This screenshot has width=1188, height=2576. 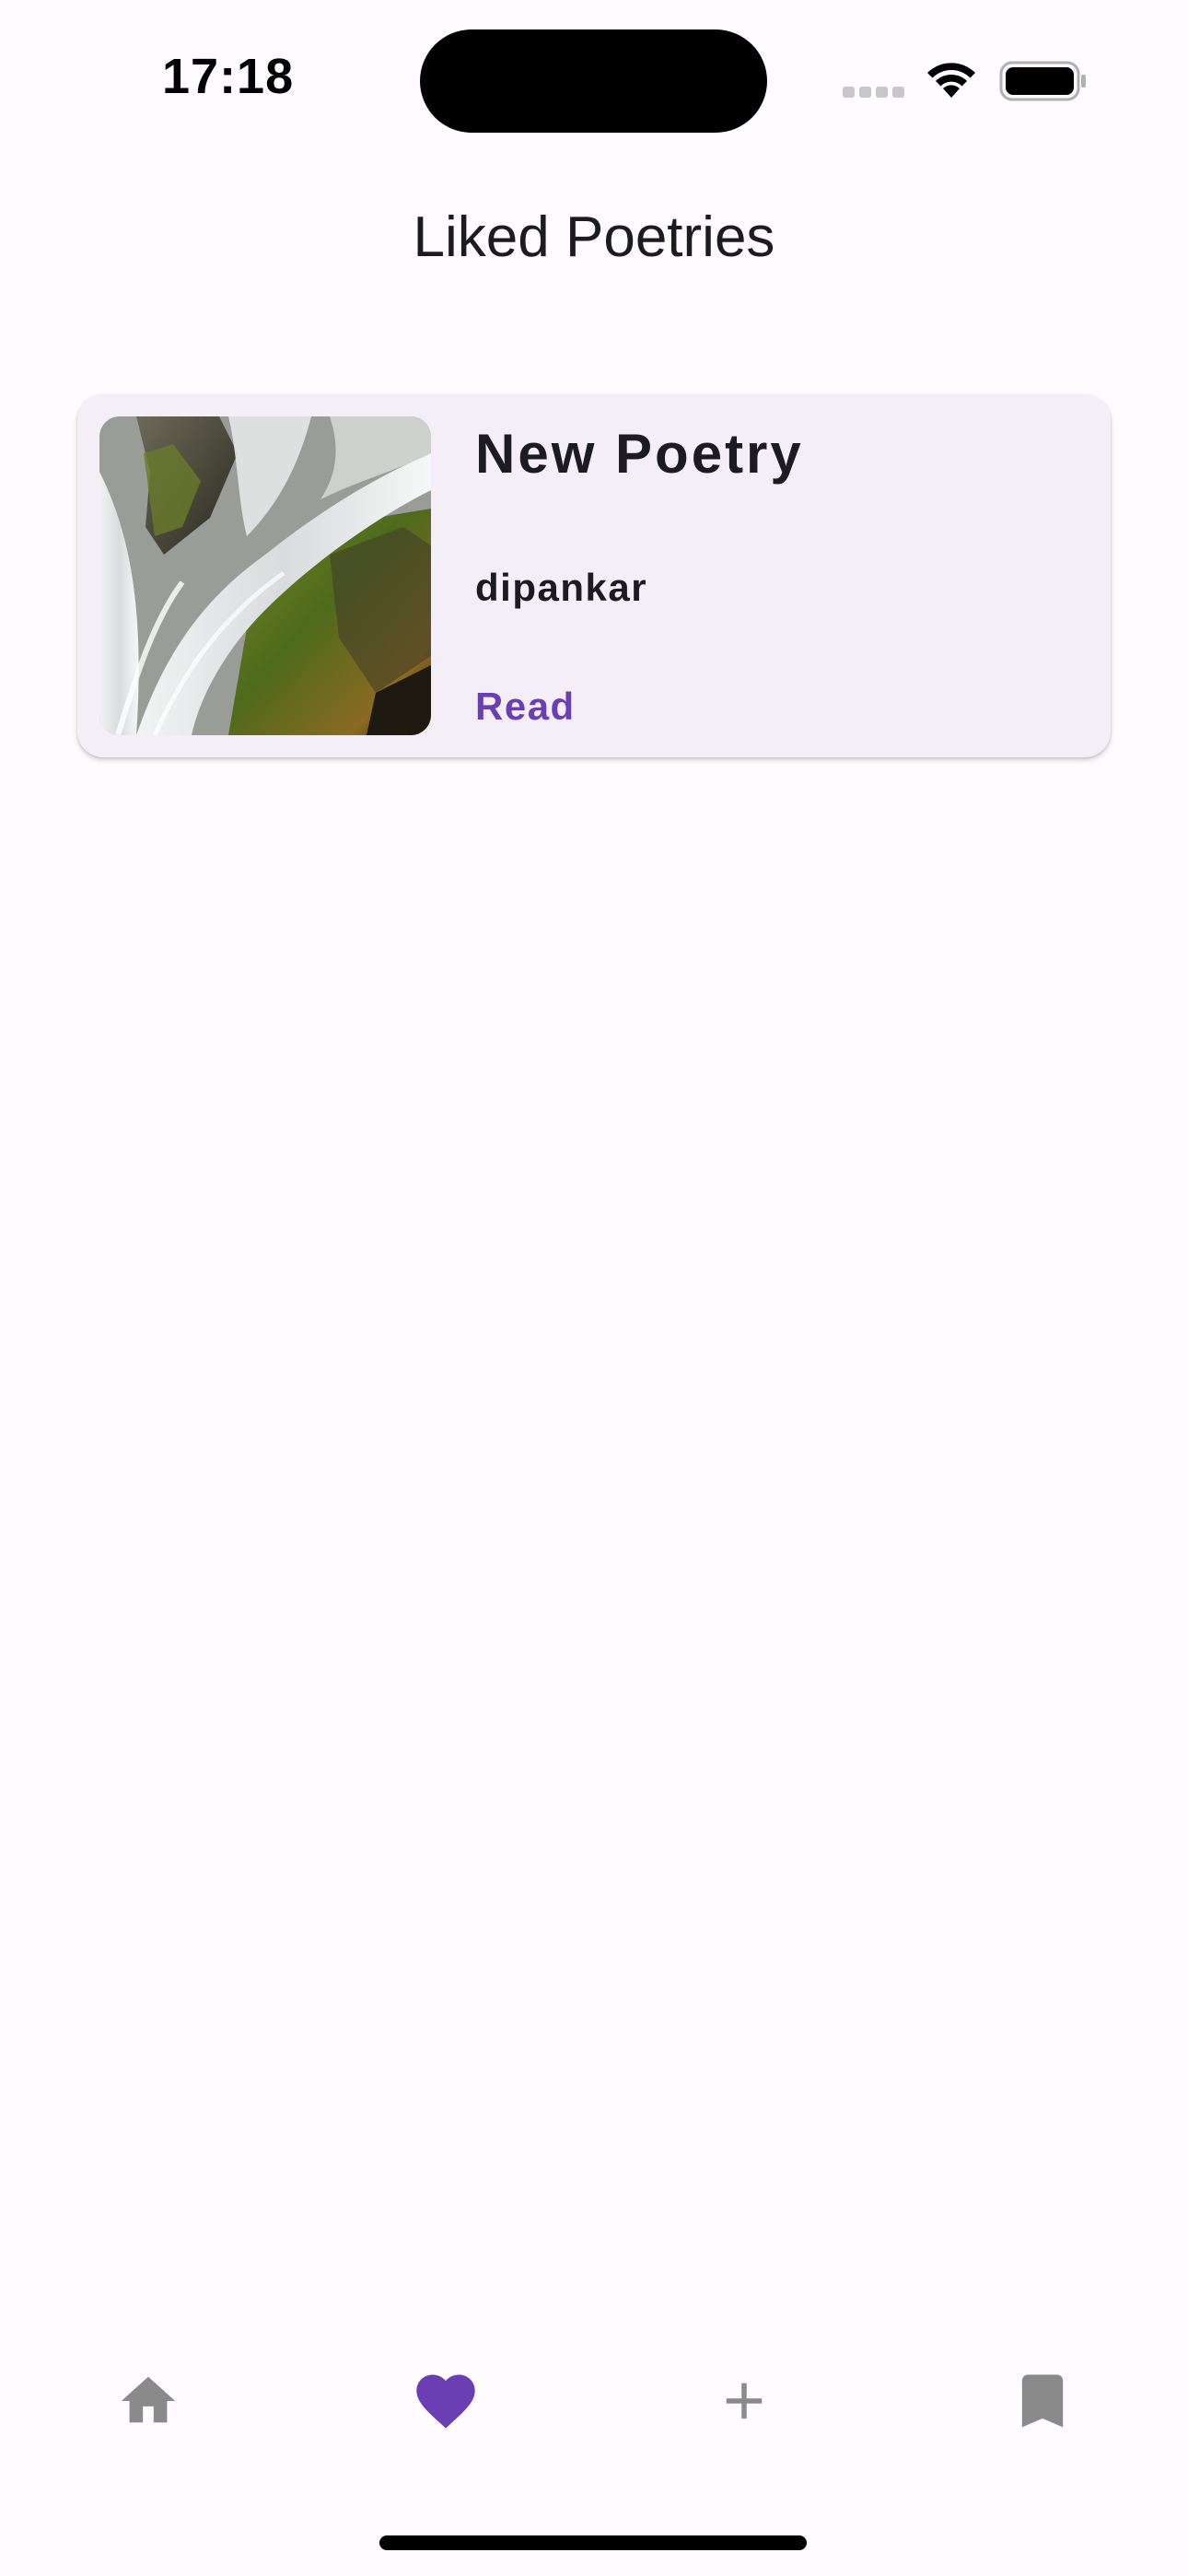 I want to click on poetry-author: dipankar, so click(x=561, y=587).